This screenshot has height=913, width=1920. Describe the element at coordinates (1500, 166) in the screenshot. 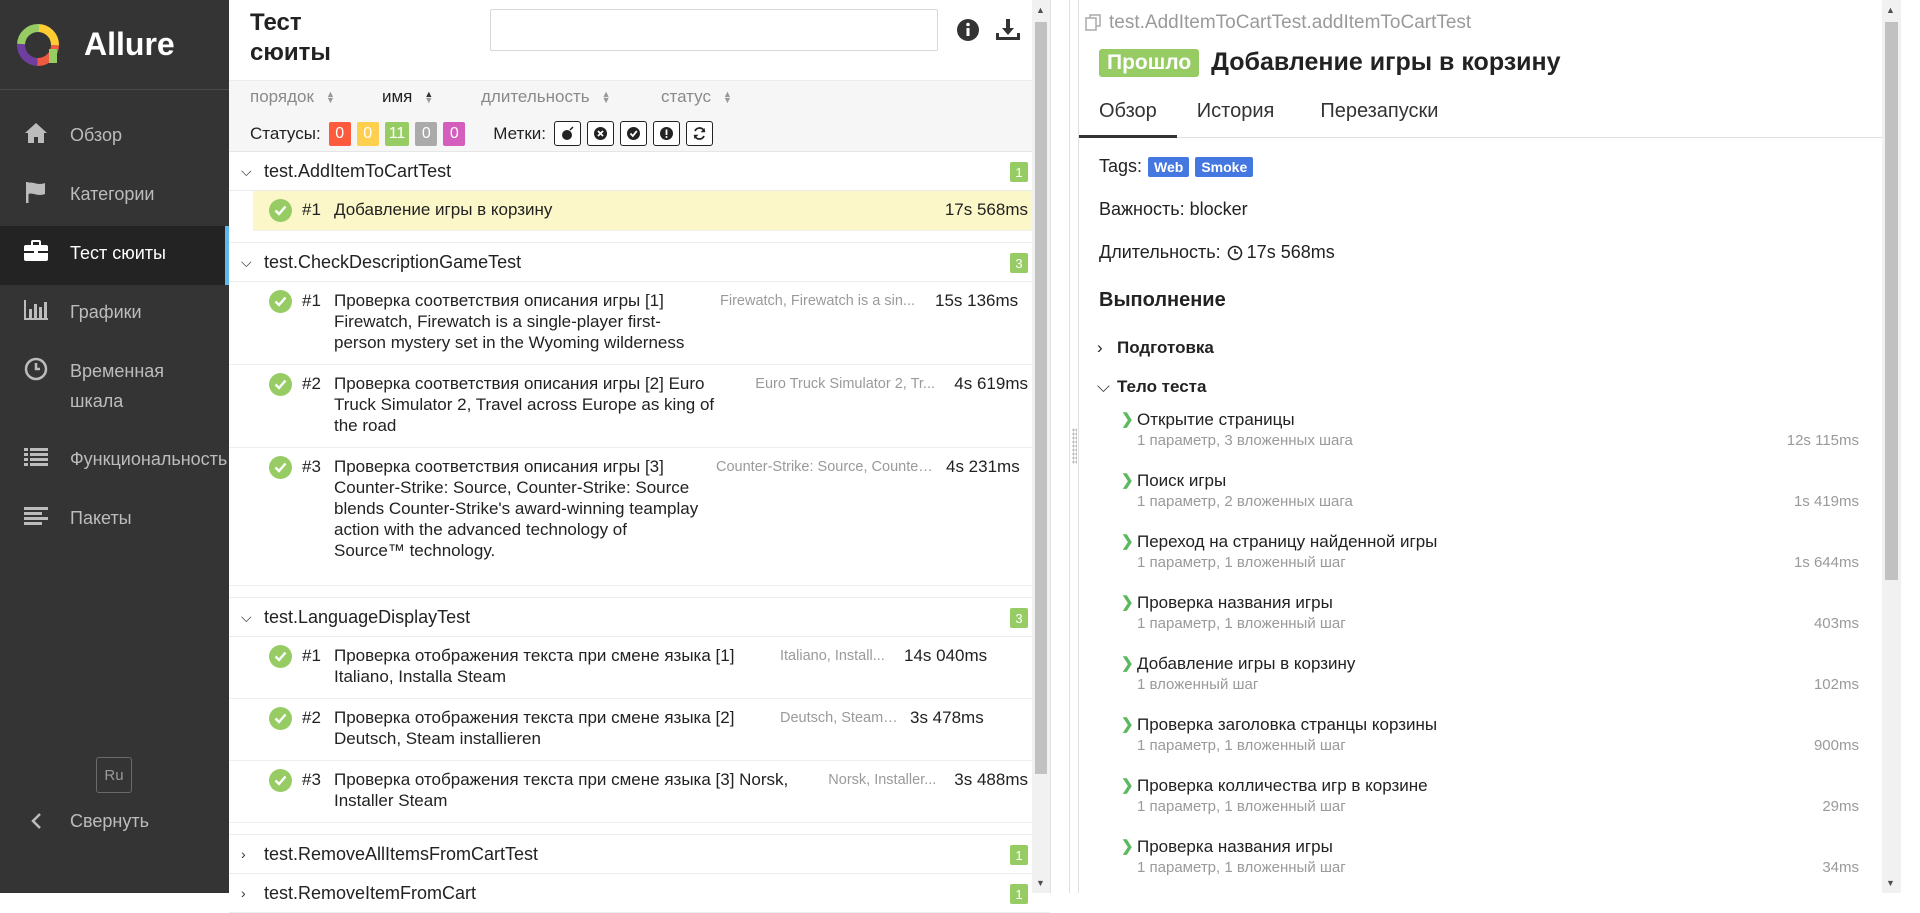

I see `tags-row: Tags: Web Smoke` at that location.